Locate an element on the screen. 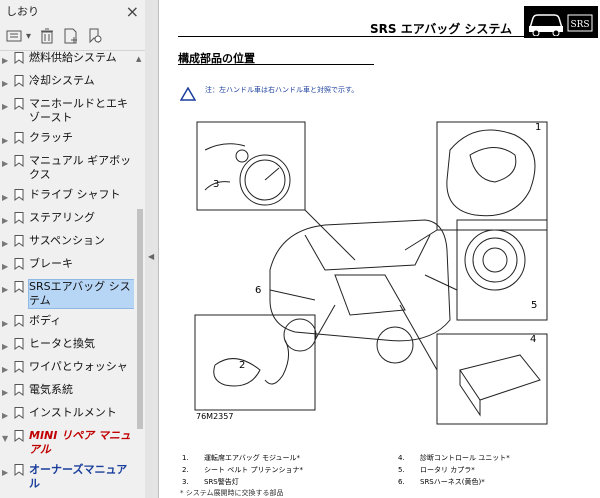  collapse-panel-icon: ◀ is located at coordinates (151, 256).